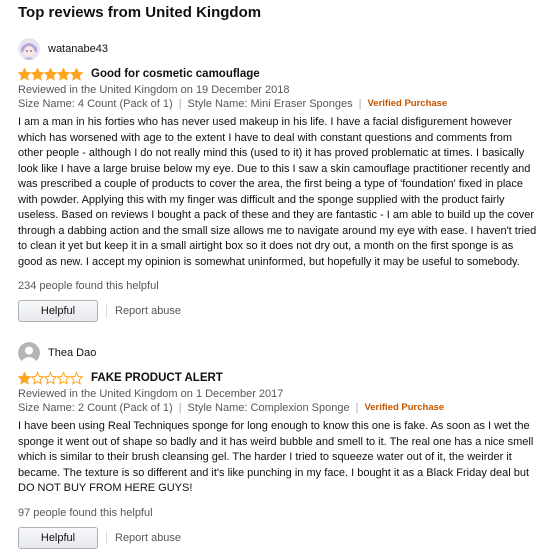 Image resolution: width=554 pixels, height=549 pixels. What do you see at coordinates (78, 49) in the screenshot?
I see `reviewer-name: watanabe43` at bounding box center [78, 49].